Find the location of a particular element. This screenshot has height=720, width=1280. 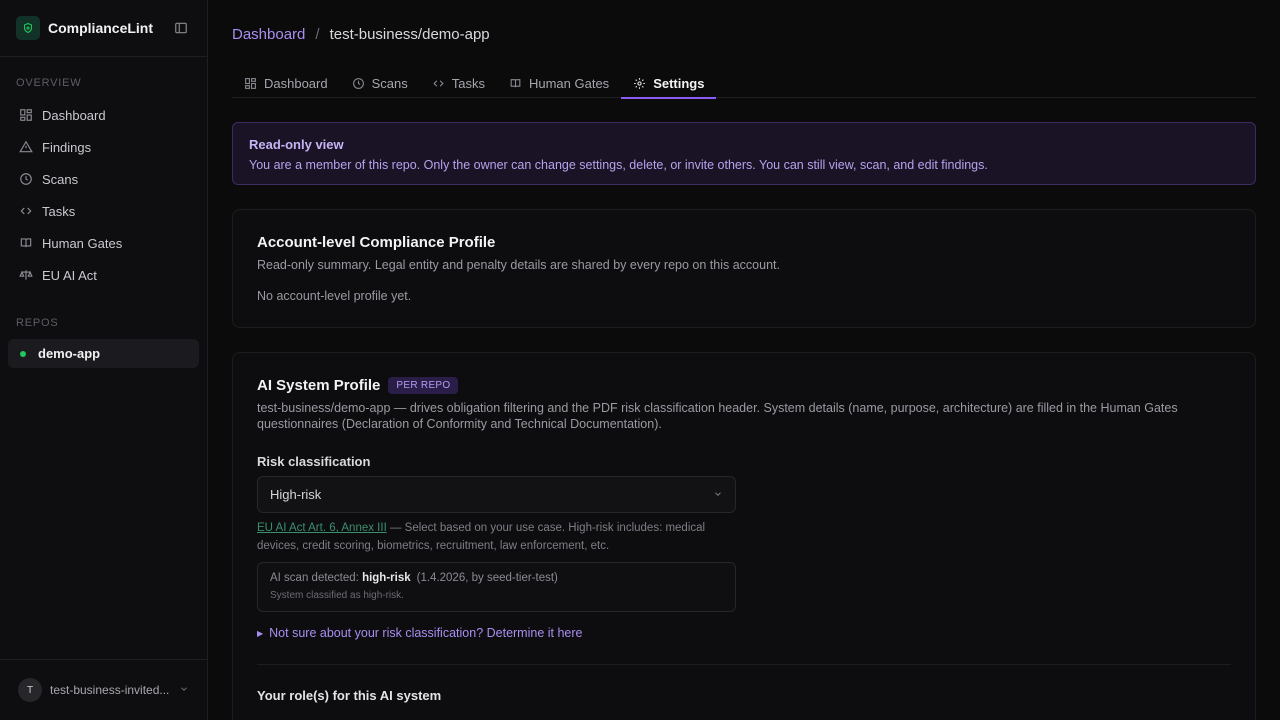

sidebar-item-label: Scans is located at coordinates (60, 179).